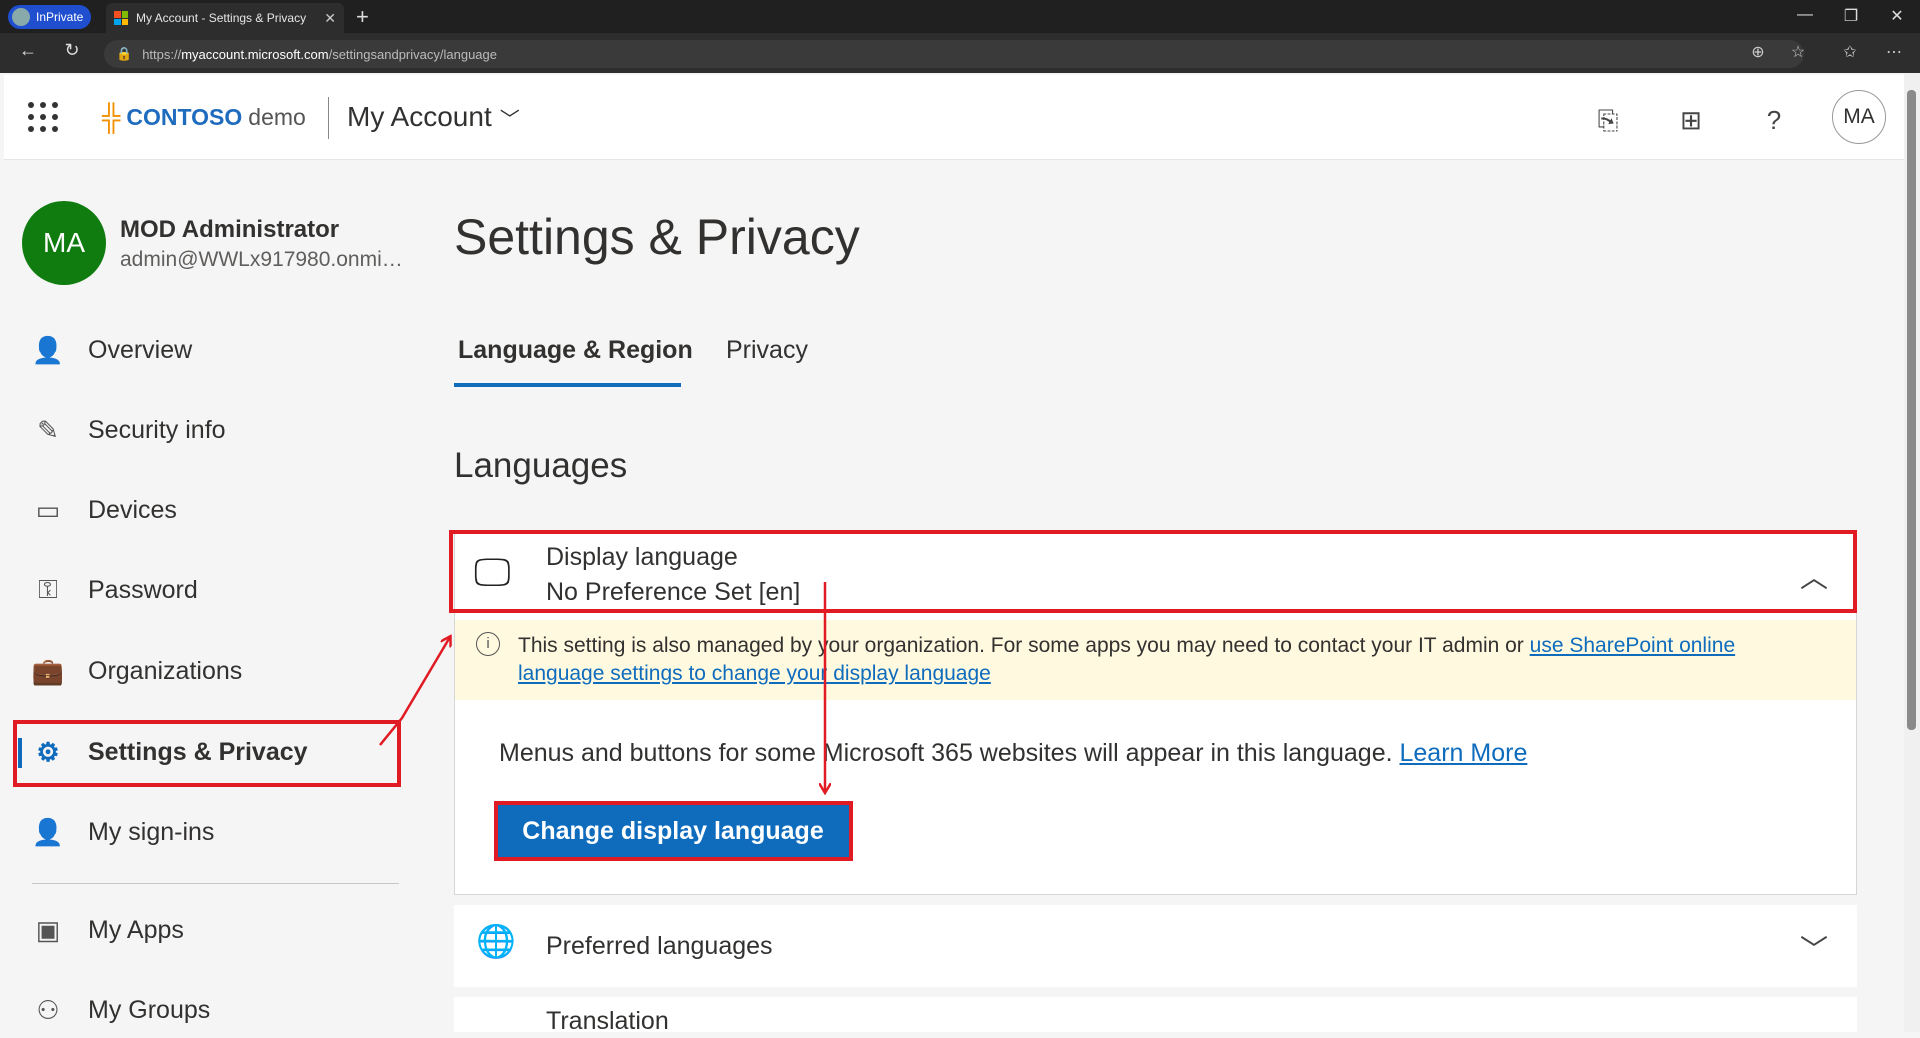  What do you see at coordinates (362, 17) in the screenshot?
I see `new-tab-icon: +` at bounding box center [362, 17].